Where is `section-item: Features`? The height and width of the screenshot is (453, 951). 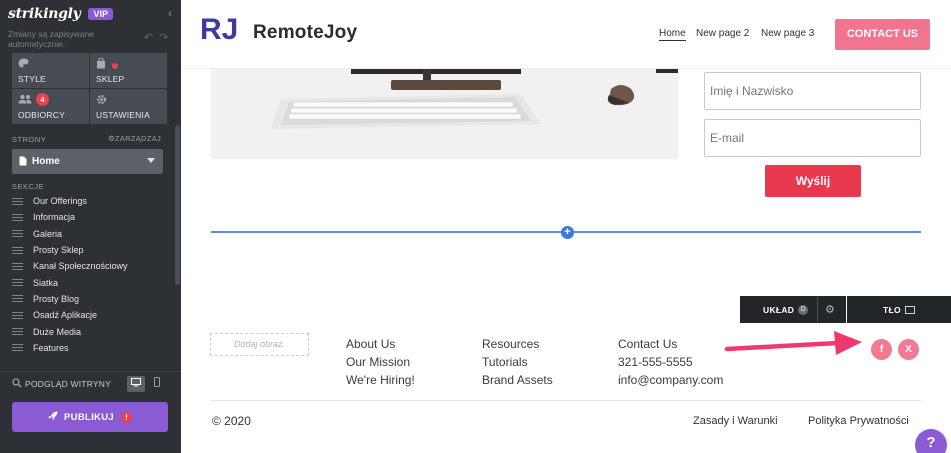 section-item: Features is located at coordinates (92, 348).